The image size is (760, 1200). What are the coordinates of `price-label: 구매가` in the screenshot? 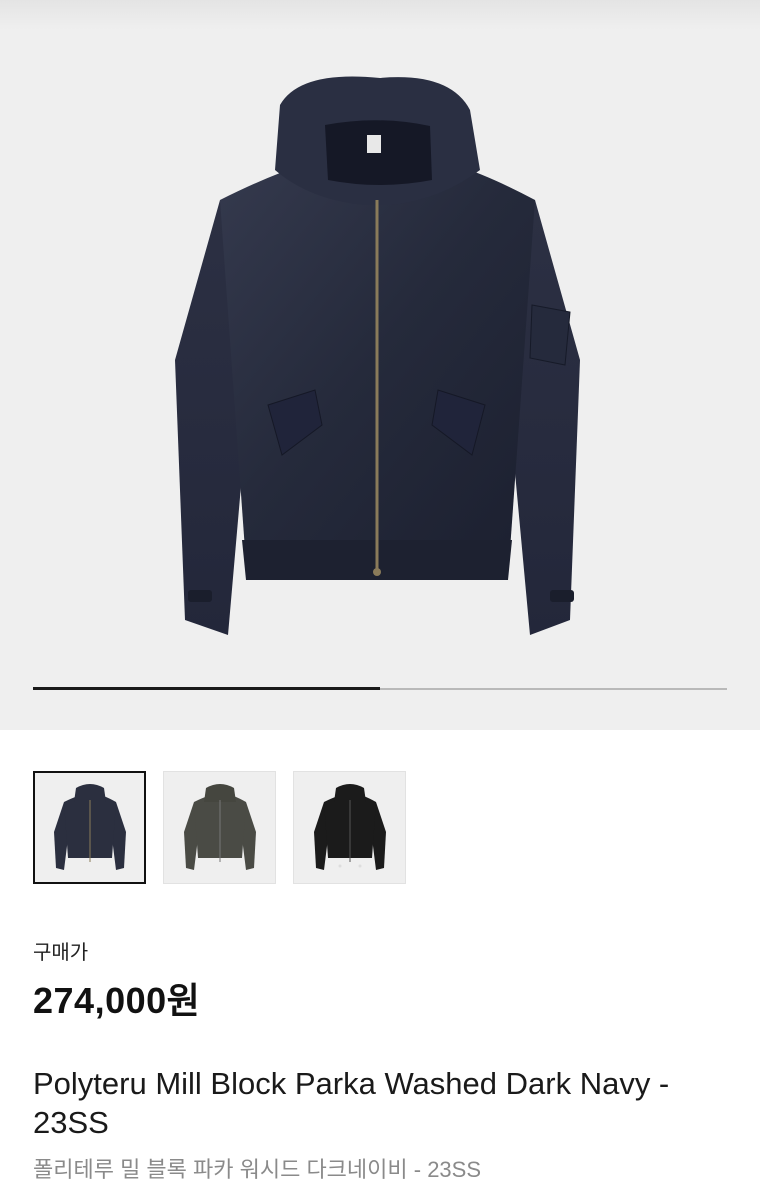 It's located at (61, 953).